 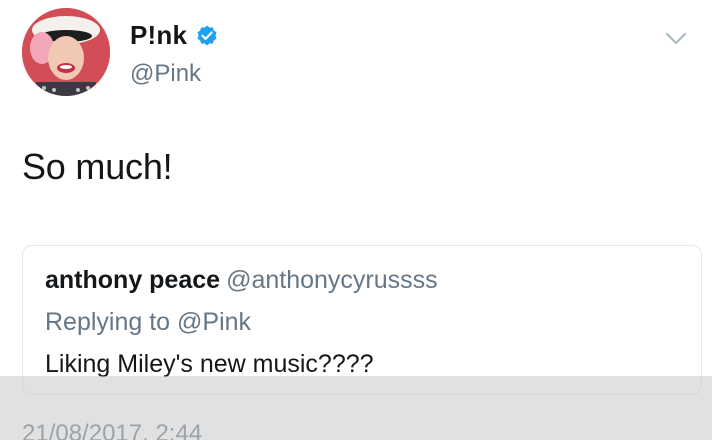 What do you see at coordinates (332, 280) in the screenshot?
I see `quoted-author-handle: @anthonycyrussss` at bounding box center [332, 280].